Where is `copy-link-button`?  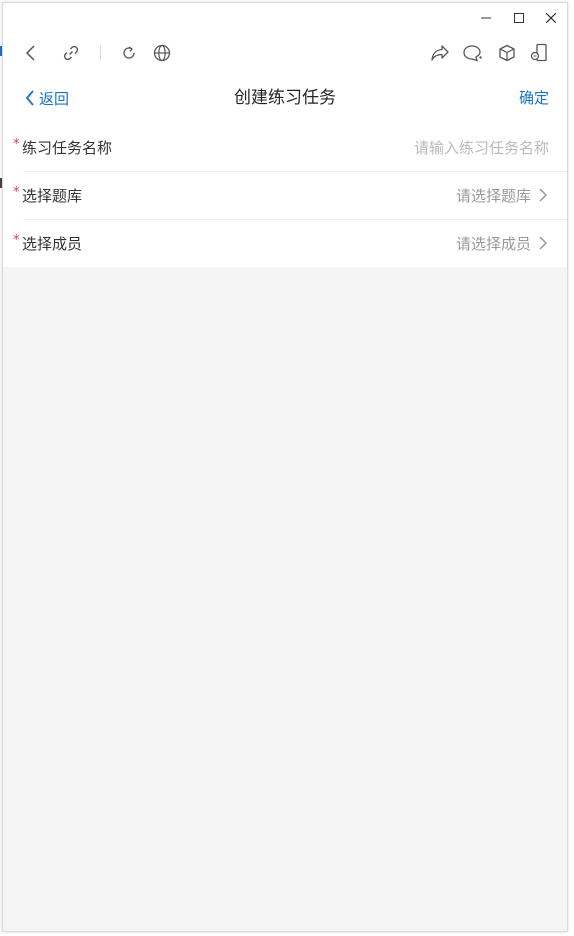 copy-link-button is located at coordinates (71, 53).